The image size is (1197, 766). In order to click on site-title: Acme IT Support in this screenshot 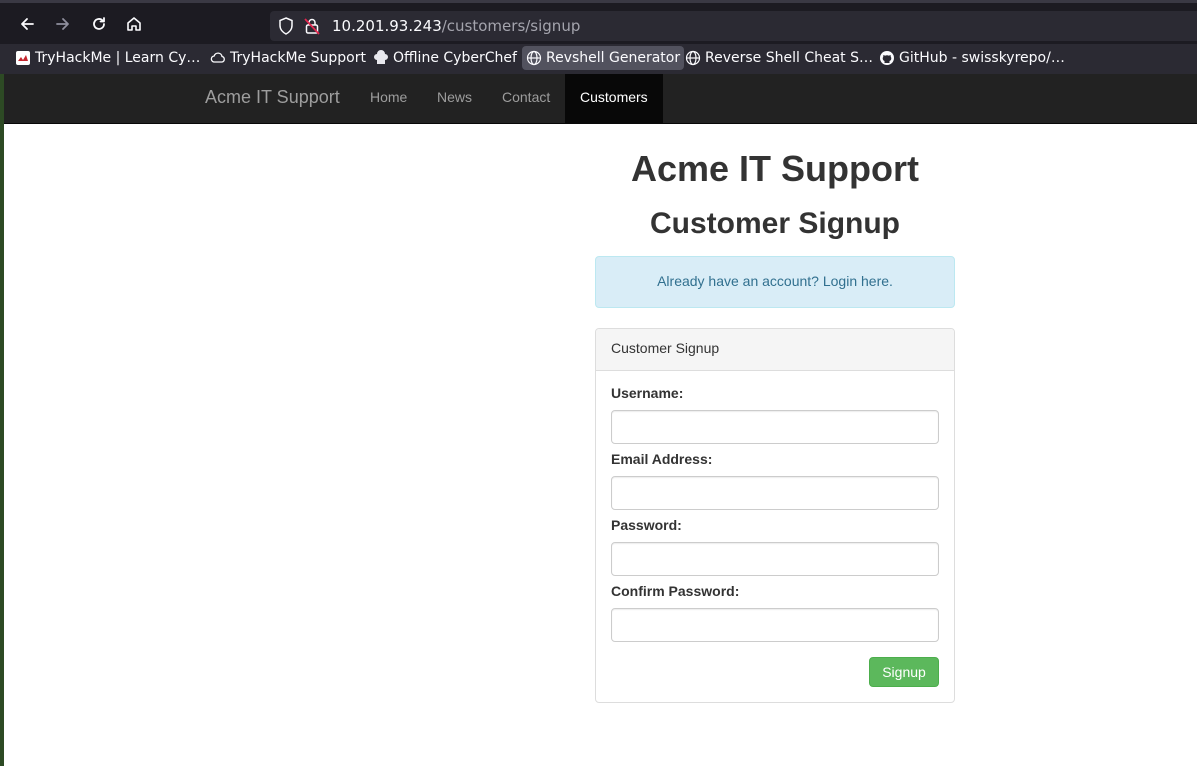, I will do `click(775, 168)`.